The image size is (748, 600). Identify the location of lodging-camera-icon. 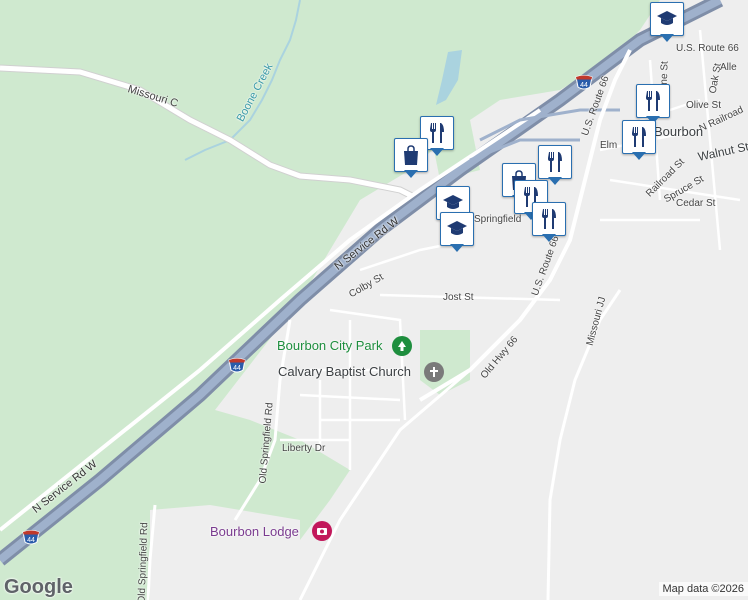
(322, 531).